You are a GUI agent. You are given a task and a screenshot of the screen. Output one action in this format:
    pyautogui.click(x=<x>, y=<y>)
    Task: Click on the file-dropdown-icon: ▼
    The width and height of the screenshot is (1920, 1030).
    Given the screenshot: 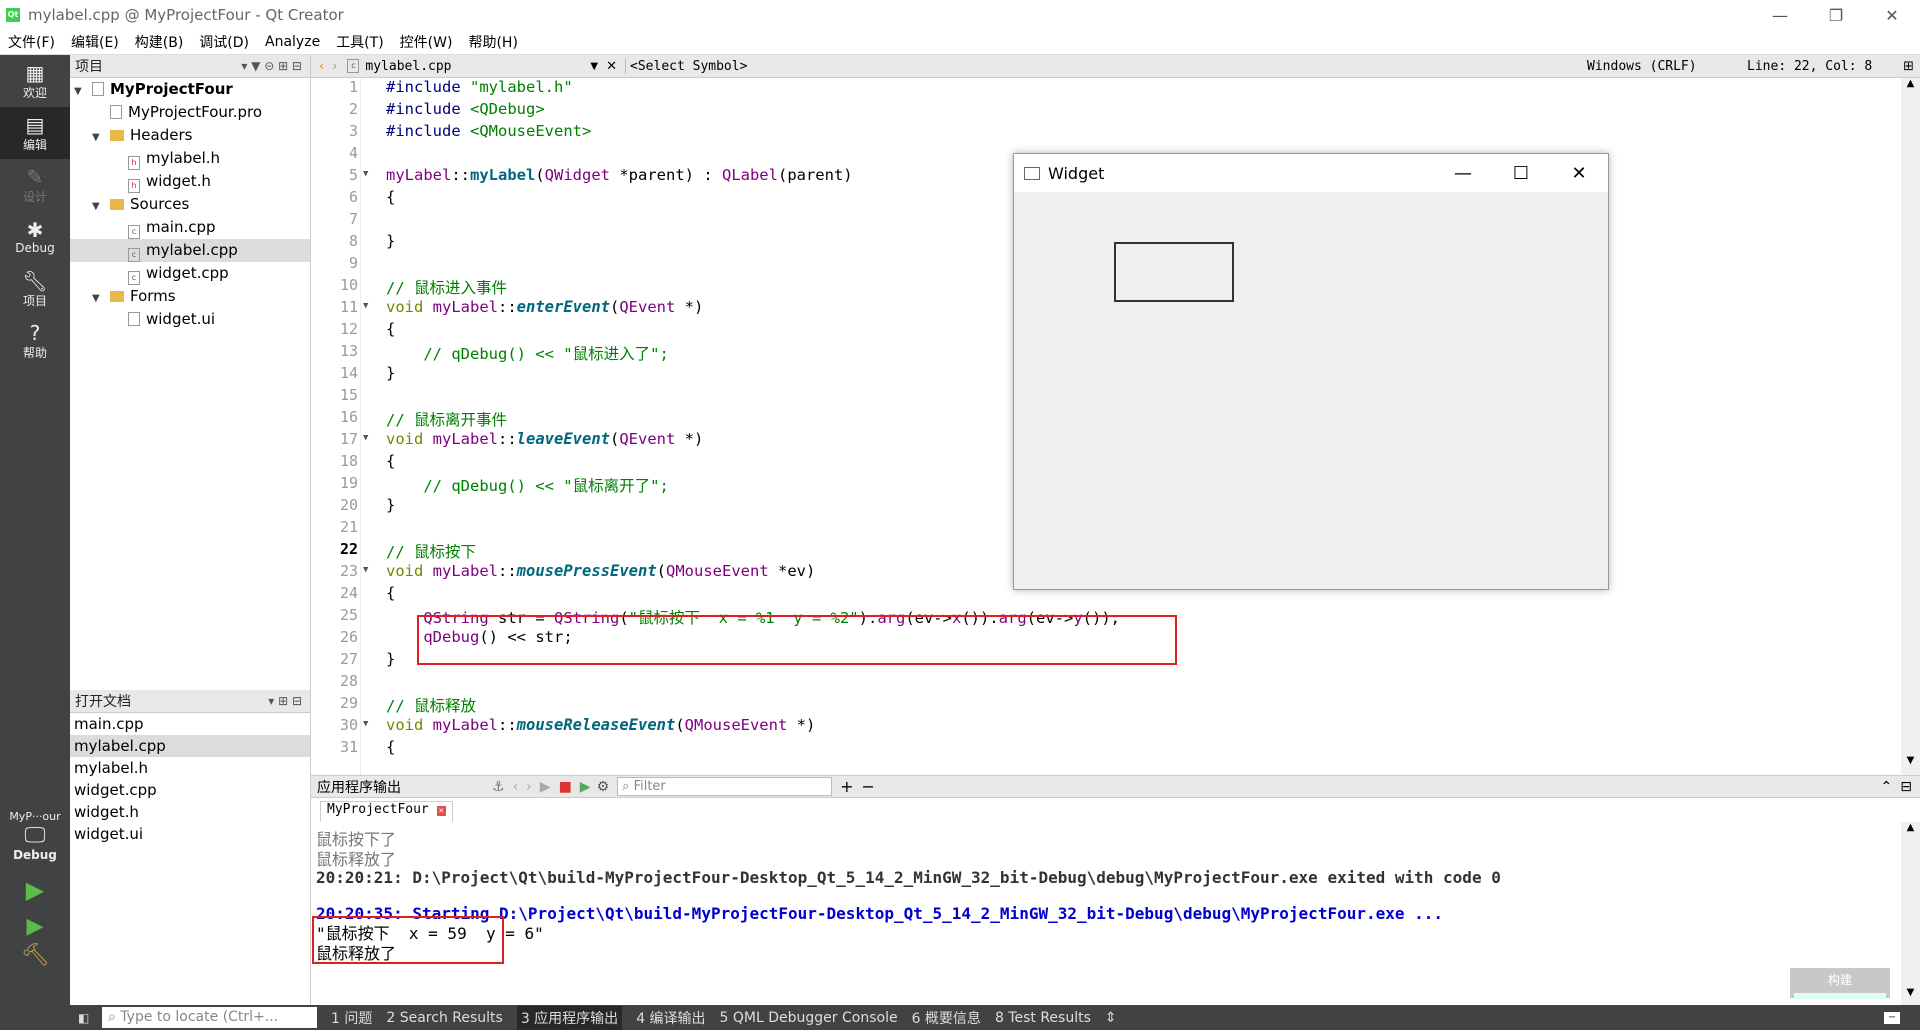 What is the action you would take?
    pyautogui.click(x=594, y=66)
    